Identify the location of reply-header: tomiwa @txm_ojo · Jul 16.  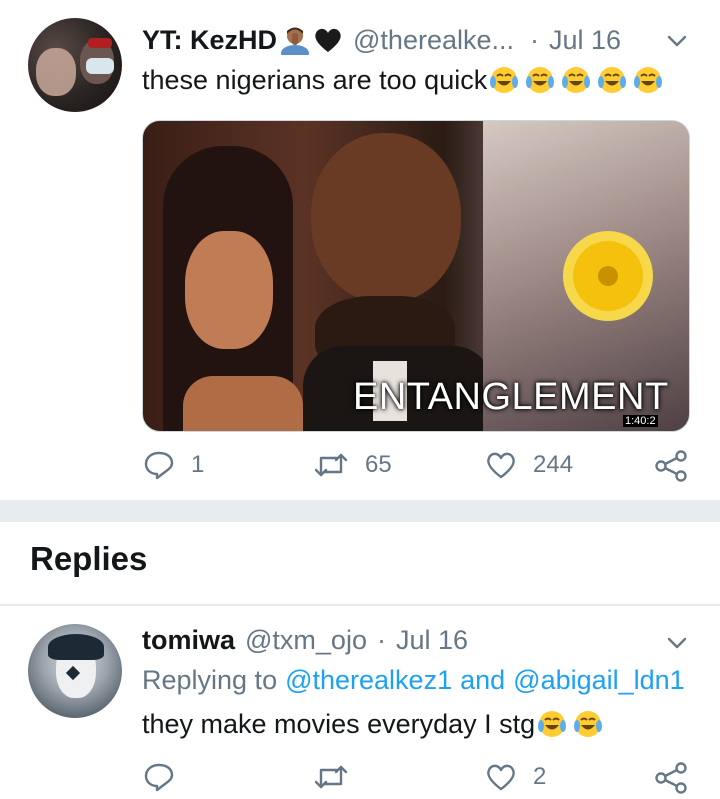
(305, 640).